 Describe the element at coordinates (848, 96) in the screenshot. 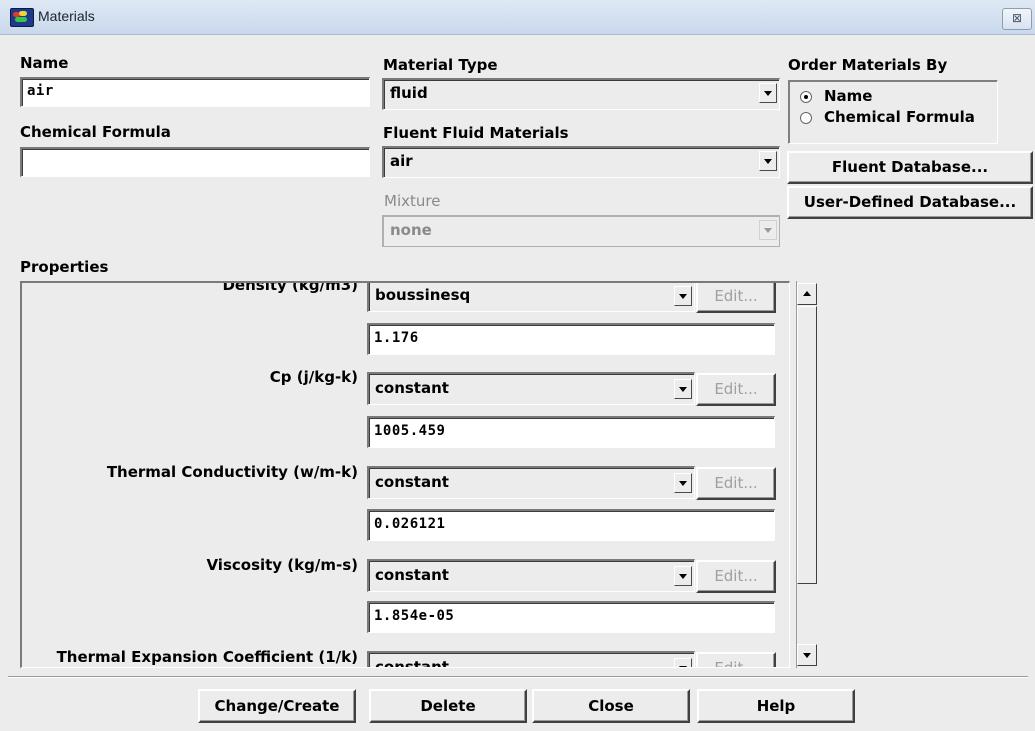

I see `order-by-name-label: Name` at that location.